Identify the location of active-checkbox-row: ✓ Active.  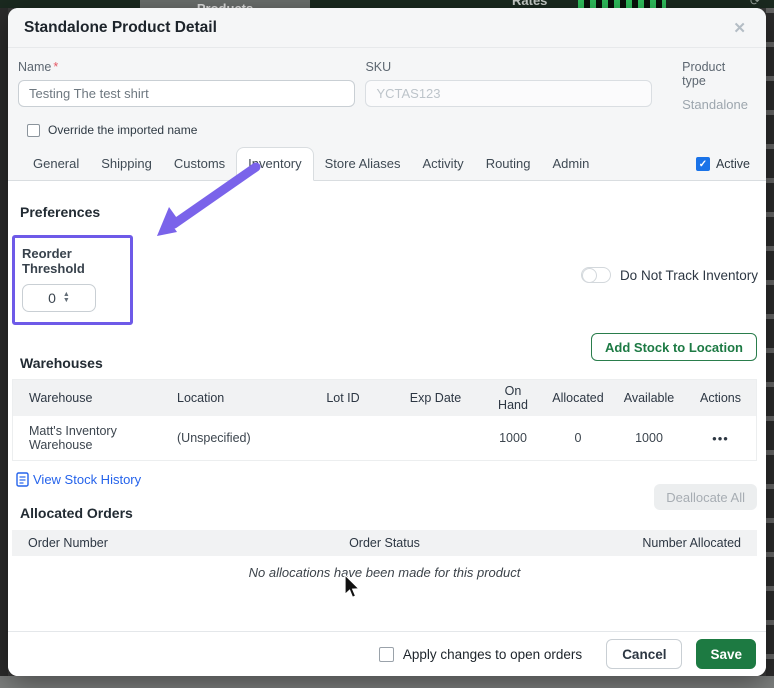
(722, 168).